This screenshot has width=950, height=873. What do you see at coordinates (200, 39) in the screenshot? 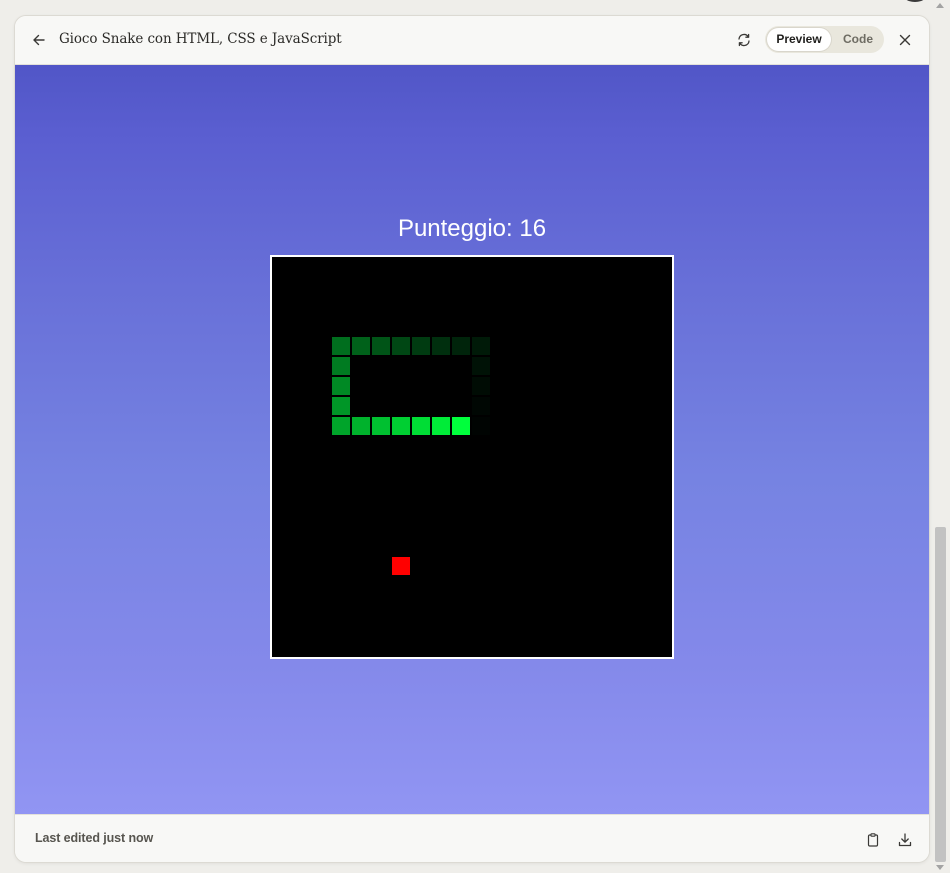
I see `artifact-title: Gioco Snake con HTML, CSS e JavaScript` at bounding box center [200, 39].